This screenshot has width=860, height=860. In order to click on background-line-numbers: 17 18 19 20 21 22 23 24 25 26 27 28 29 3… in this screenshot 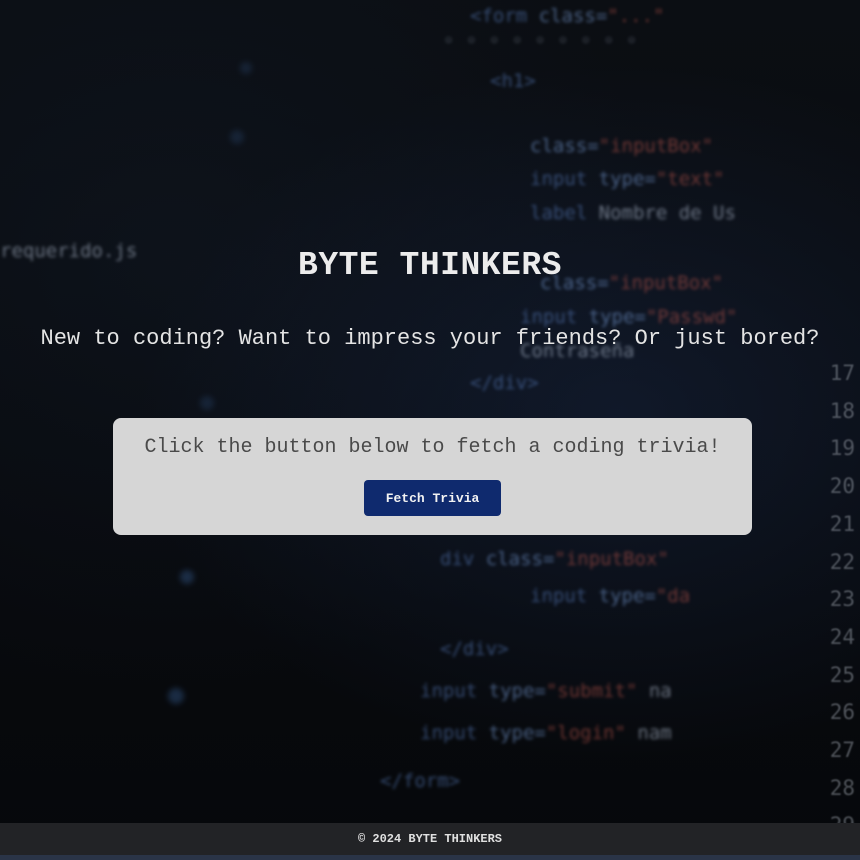, I will do `click(842, 610)`.